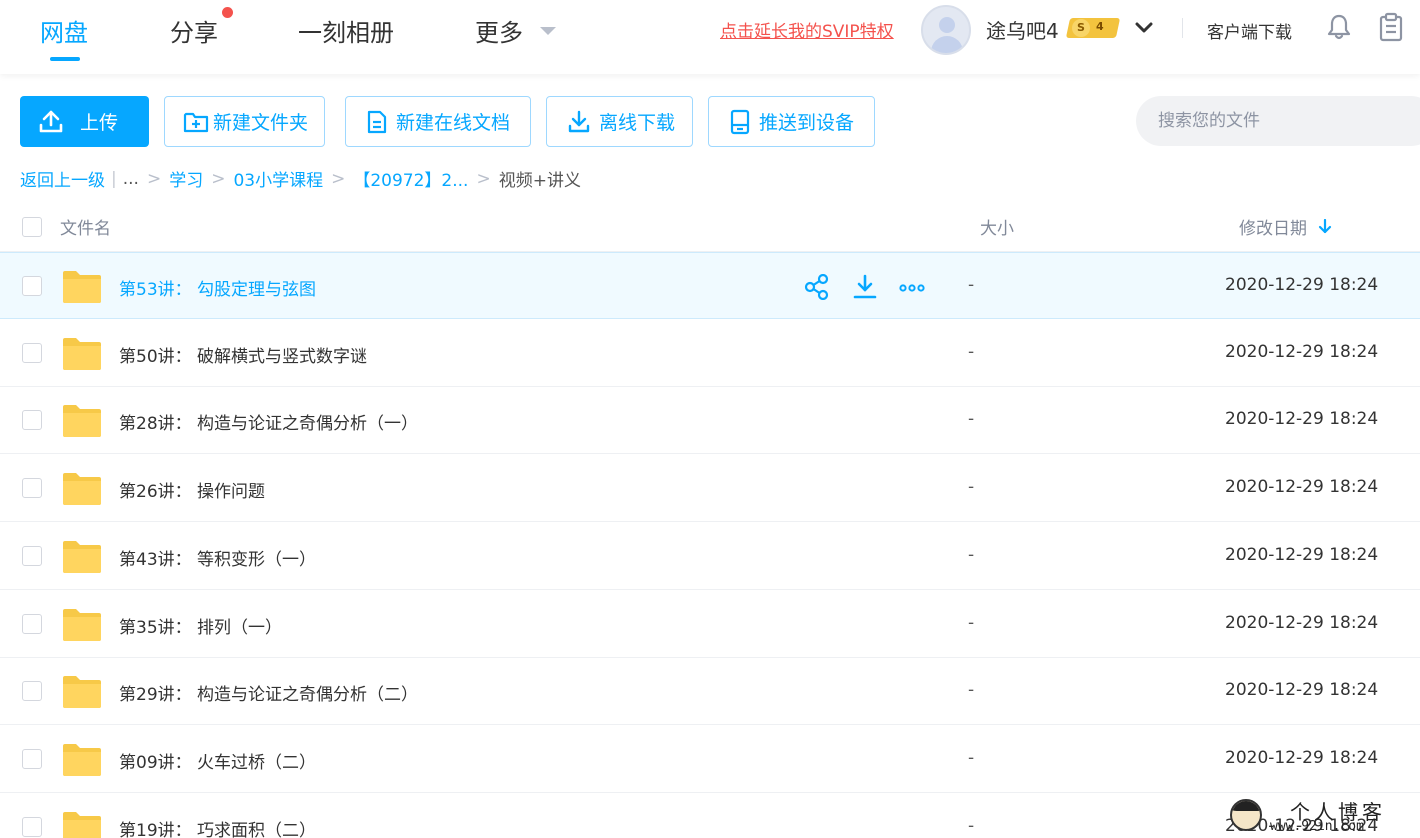  I want to click on svip-level: 4, so click(1100, 26).